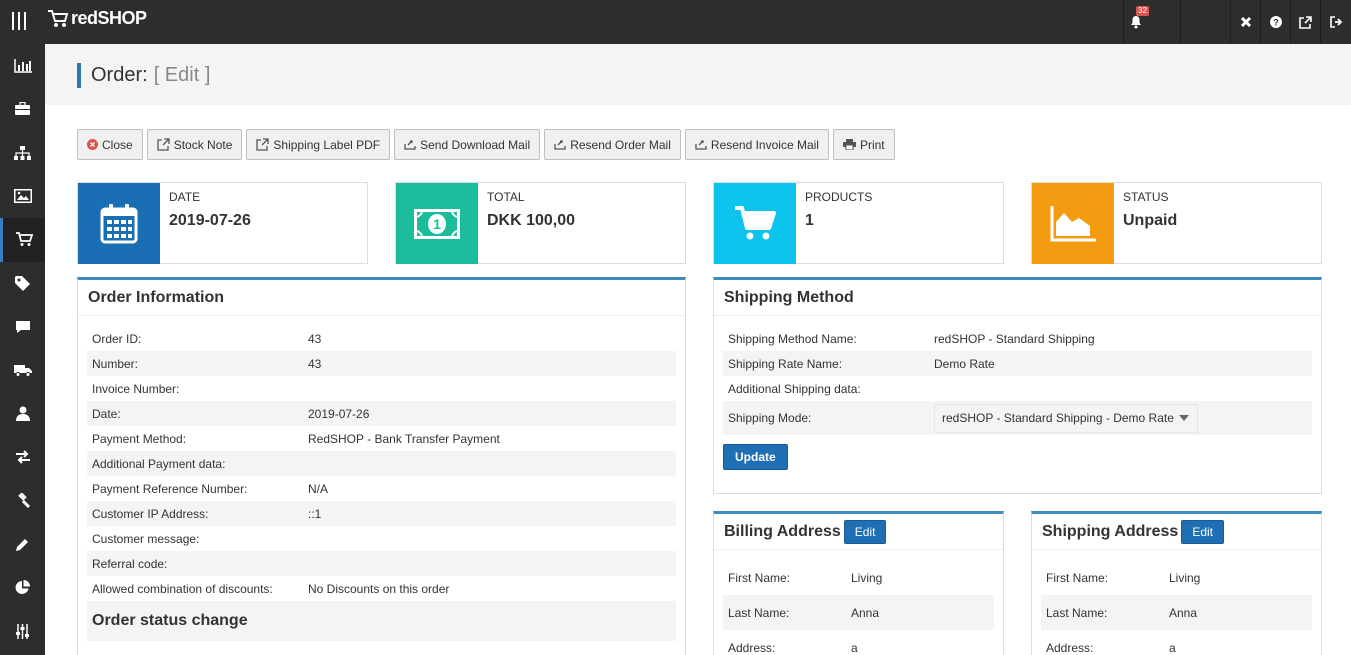 The height and width of the screenshot is (655, 1351). I want to click on cart-icon, so click(24, 239).